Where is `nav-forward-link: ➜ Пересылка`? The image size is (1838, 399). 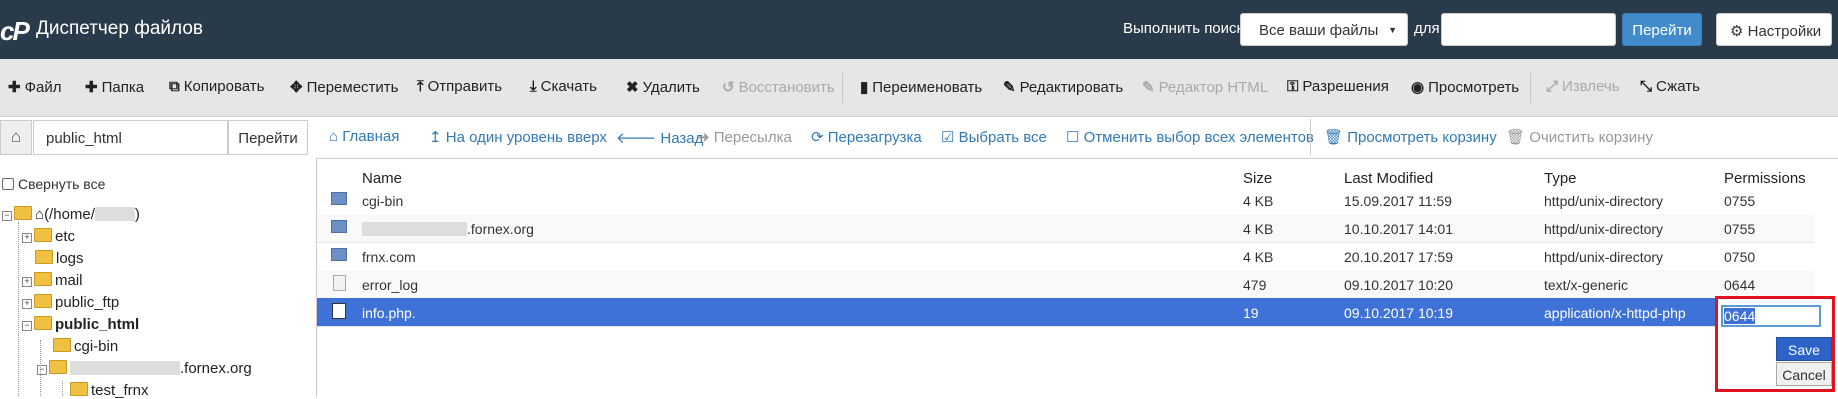
nav-forward-link: ➜ Пересылка is located at coordinates (744, 137).